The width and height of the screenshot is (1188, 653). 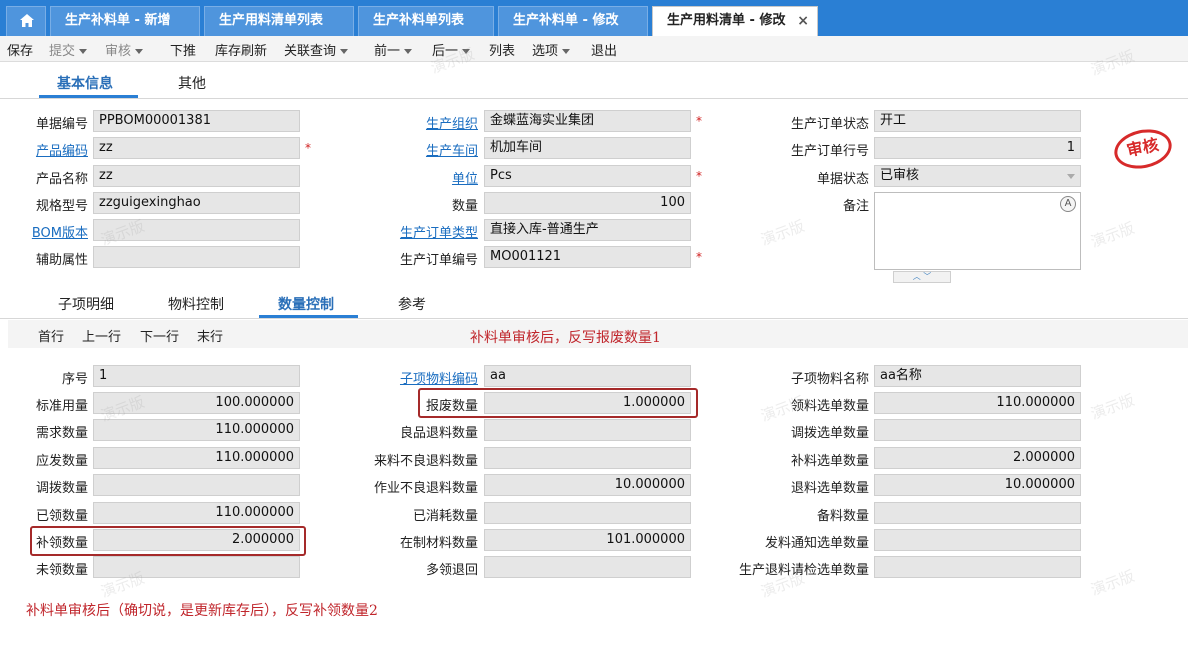 What do you see at coordinates (816, 543) in the screenshot?
I see `notice-sel-label: 发料通知选单数量` at bounding box center [816, 543].